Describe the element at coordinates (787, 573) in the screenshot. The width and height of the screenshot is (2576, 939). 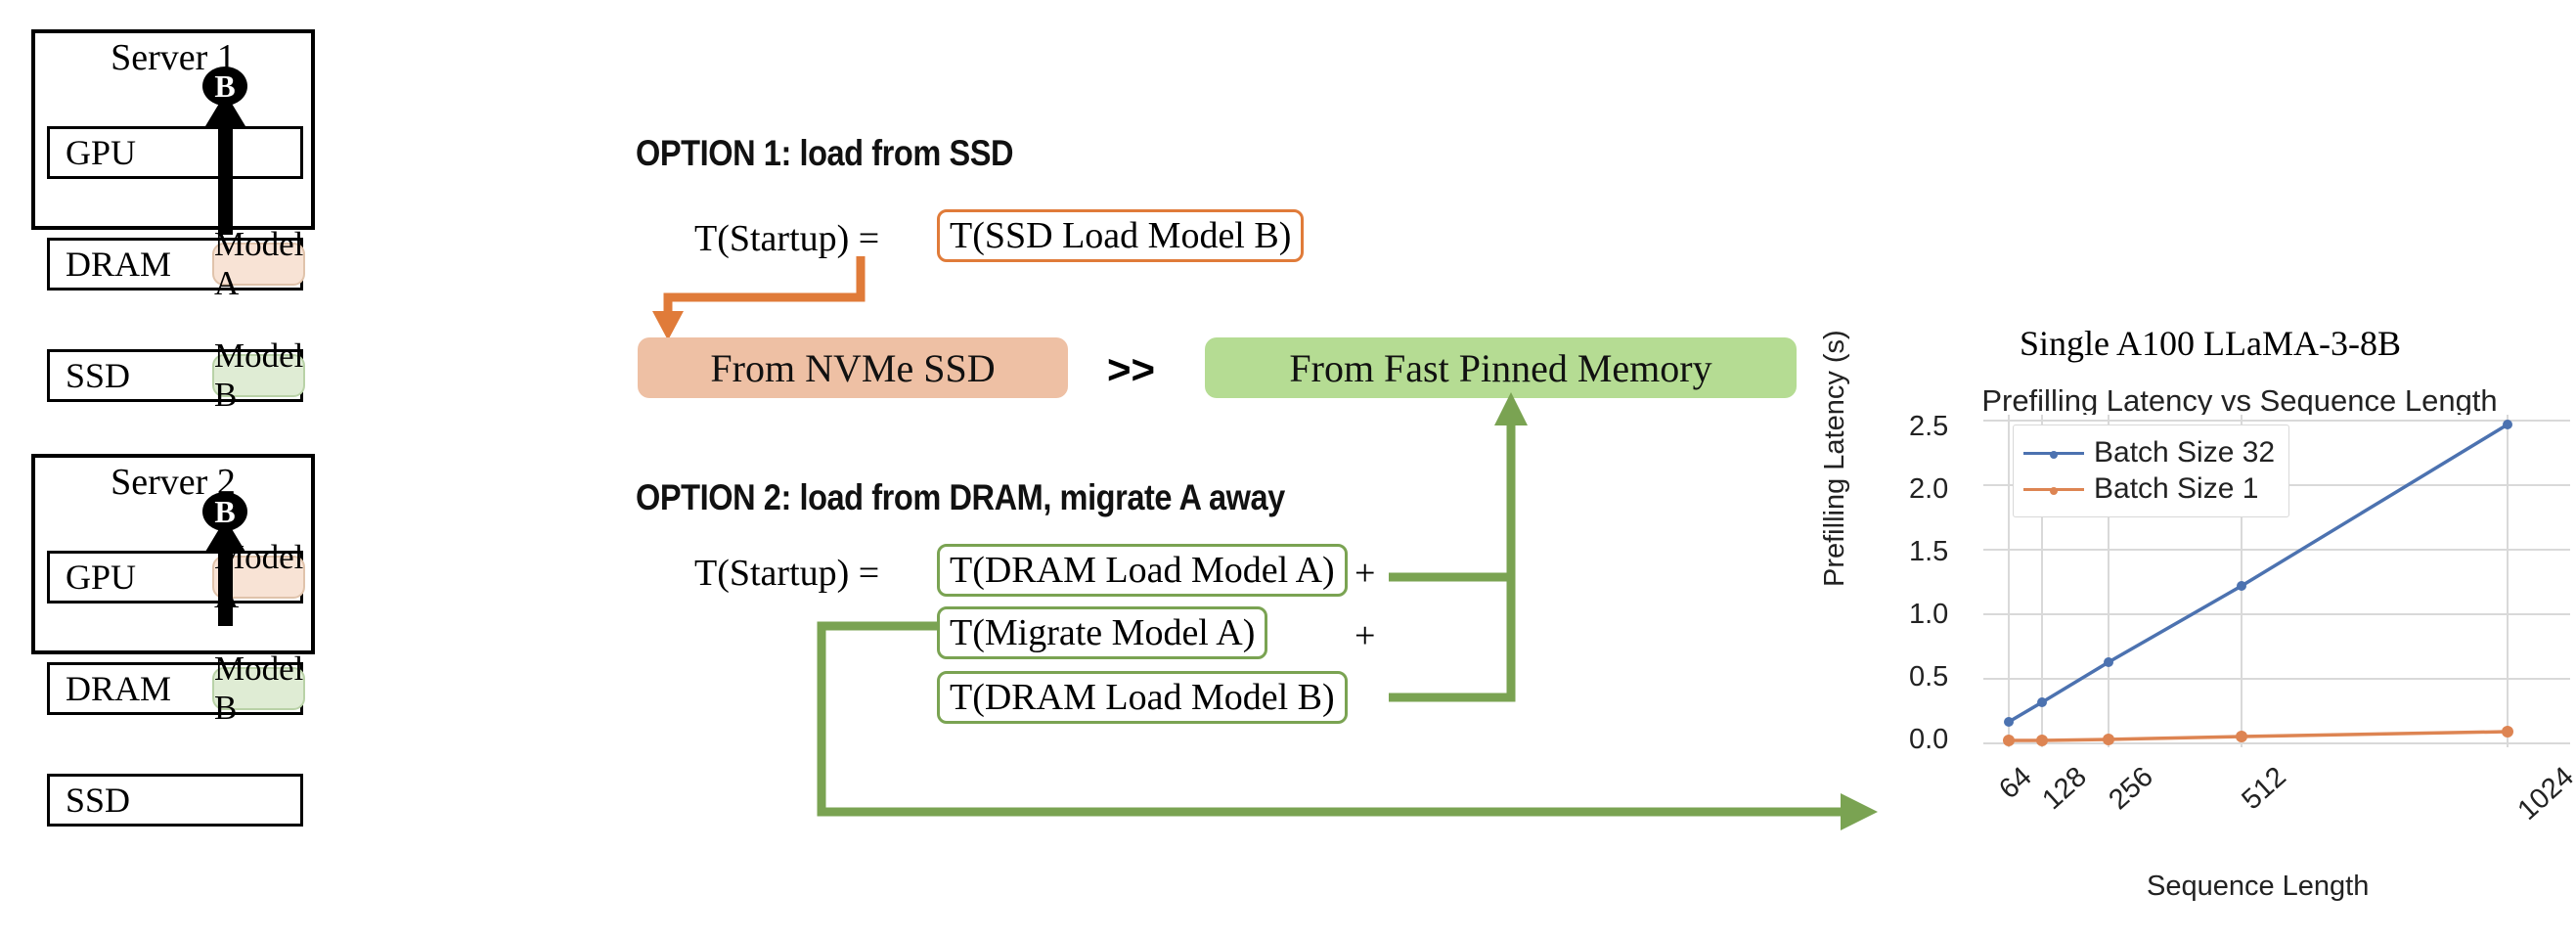
I see `option-2-formula-lhs: T(Startup) =` at that location.